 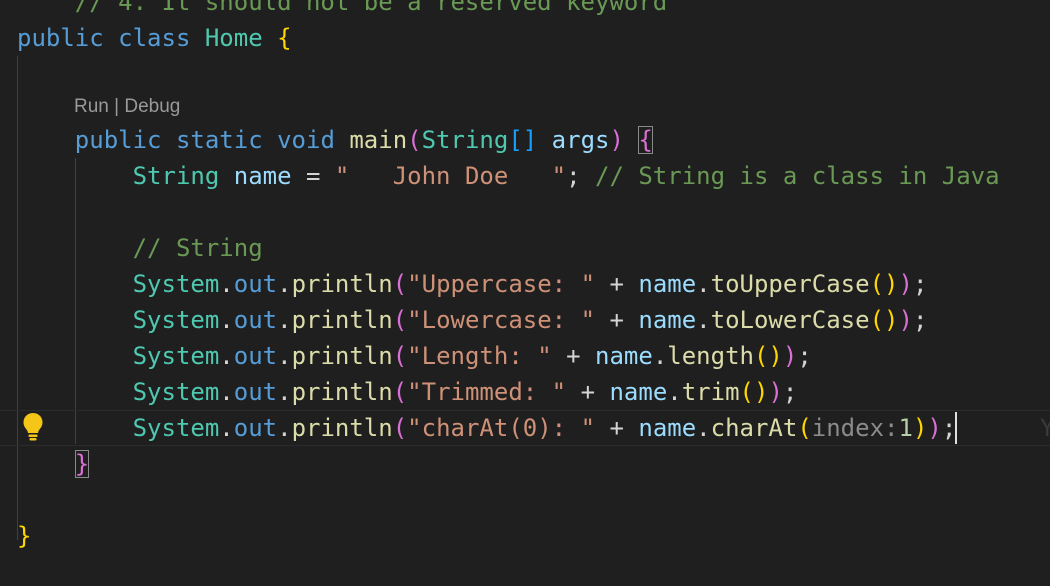 What do you see at coordinates (487, 392) in the screenshot?
I see `string-literal: "Trimmed: "` at bounding box center [487, 392].